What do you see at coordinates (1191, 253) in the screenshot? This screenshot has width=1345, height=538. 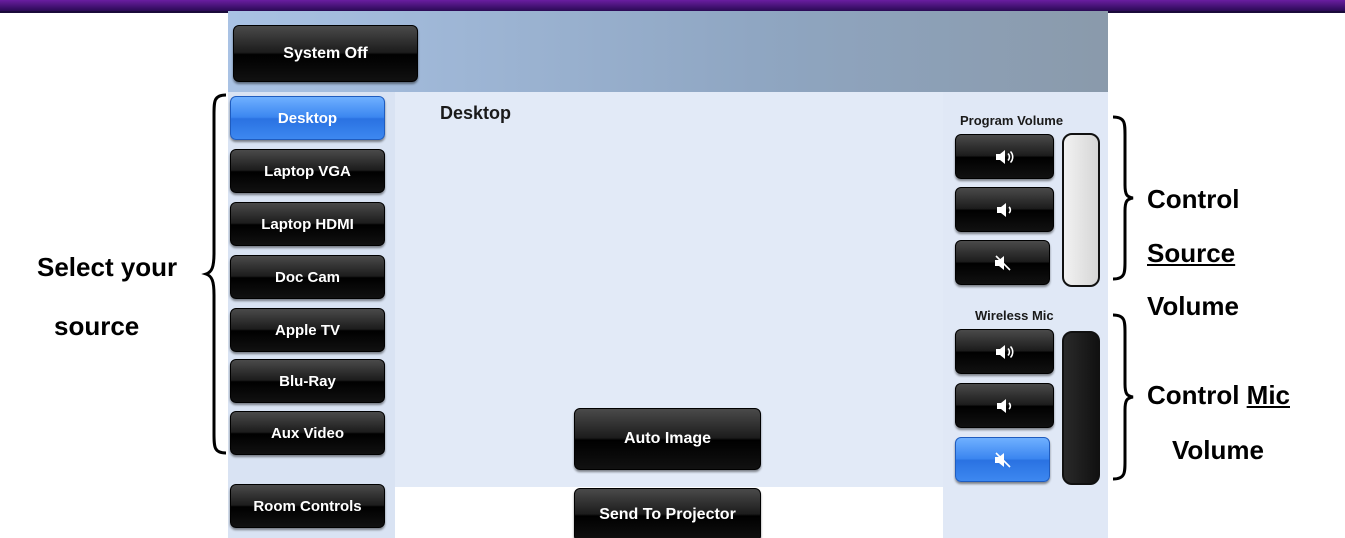 I see `source-volume-annotation-line2: Source` at bounding box center [1191, 253].